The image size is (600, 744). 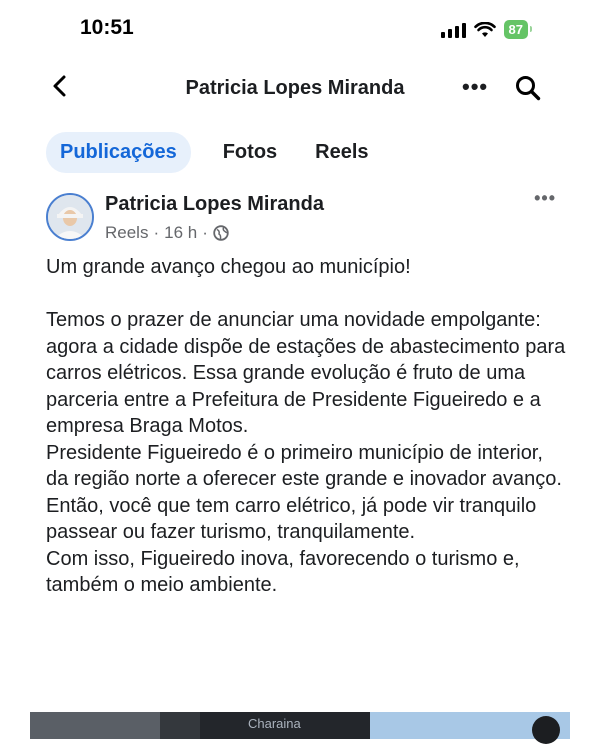 What do you see at coordinates (528, 88) in the screenshot?
I see `search-icon` at bounding box center [528, 88].